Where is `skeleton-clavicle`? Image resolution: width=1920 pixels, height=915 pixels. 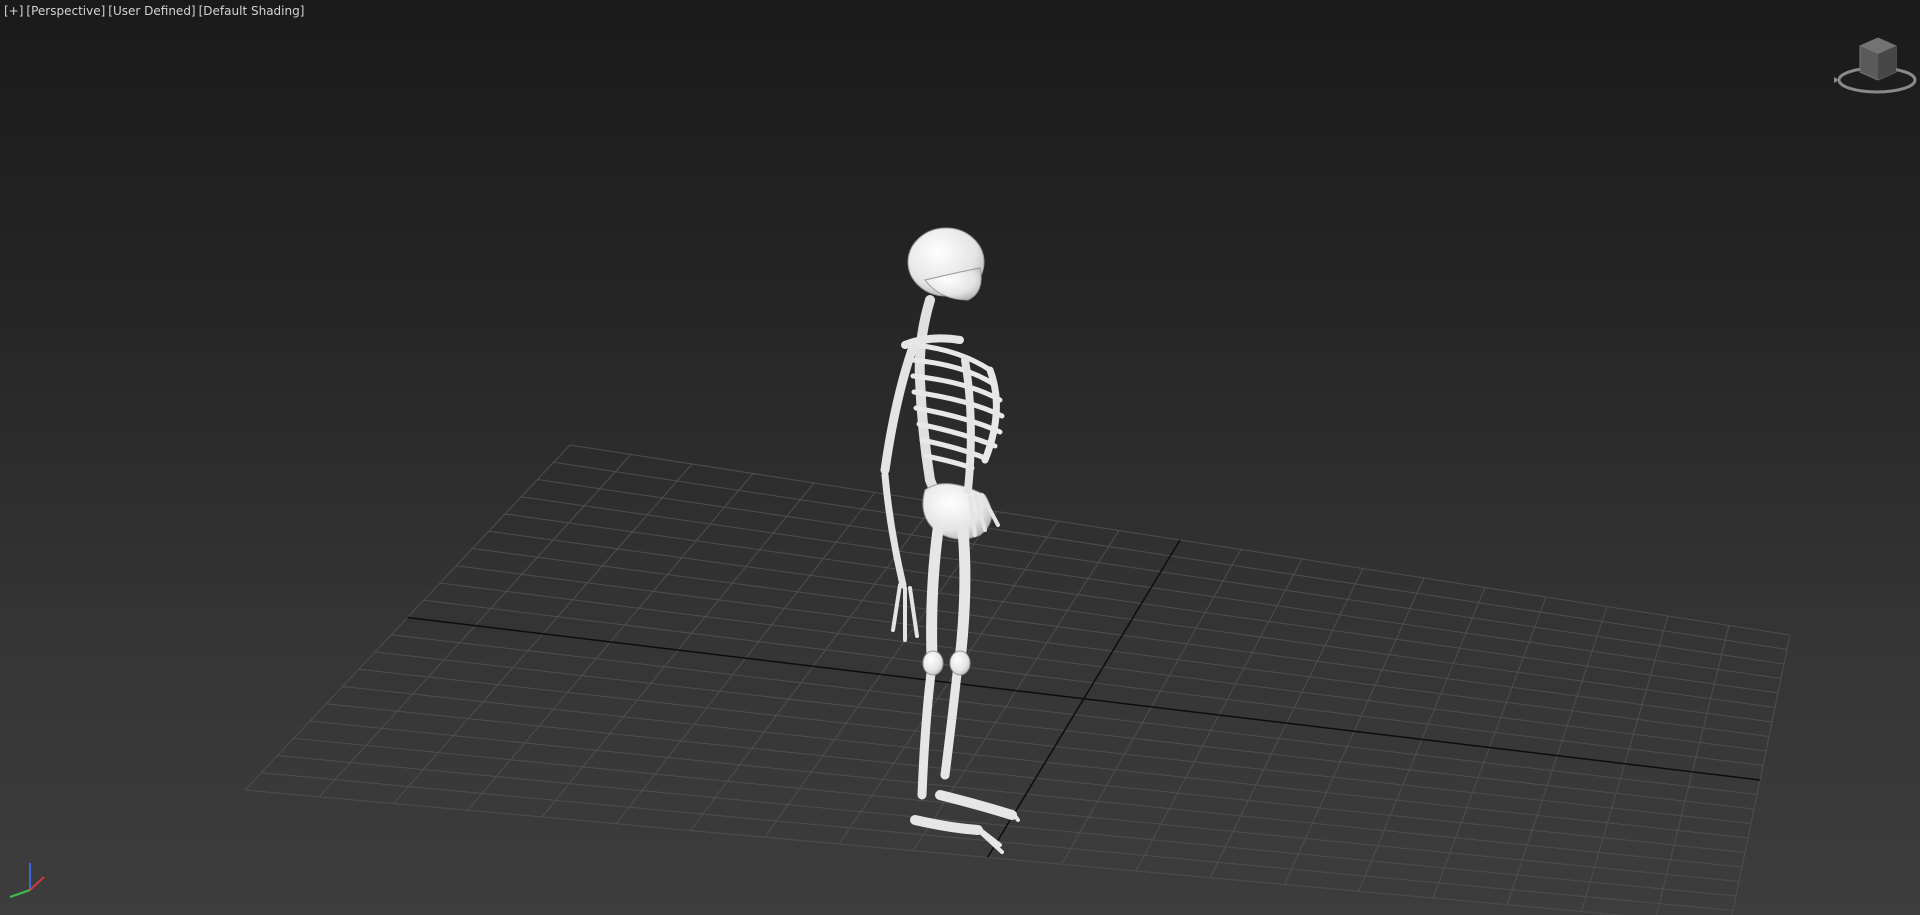
skeleton-clavicle is located at coordinates (932, 341).